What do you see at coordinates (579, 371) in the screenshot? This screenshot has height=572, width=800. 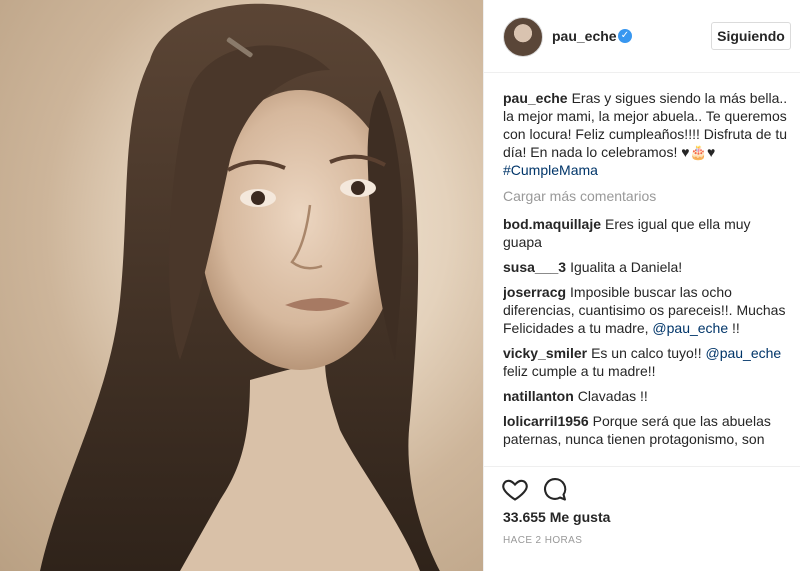 I see `comment-text-after: feliz cumple a tu madre!!` at bounding box center [579, 371].